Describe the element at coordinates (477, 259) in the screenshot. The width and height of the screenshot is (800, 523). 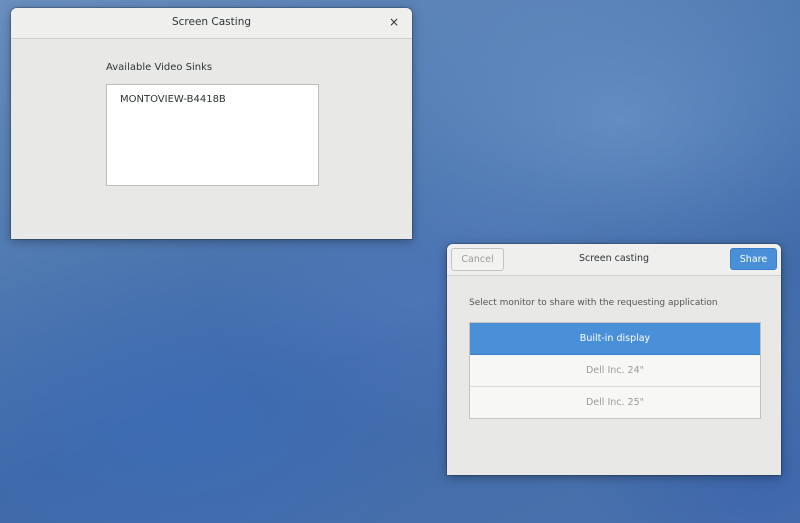
I see `cancel-button: Cancel` at that location.